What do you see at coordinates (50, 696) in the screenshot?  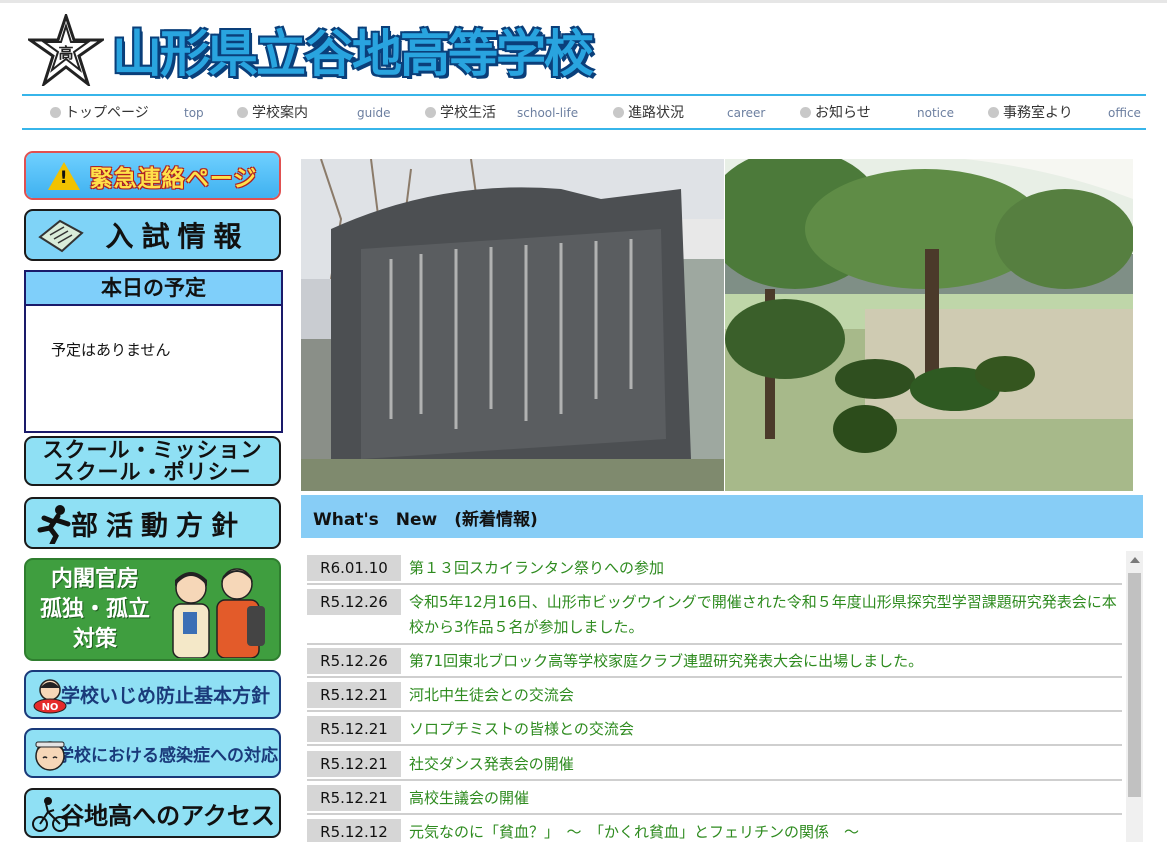 I see `no-bullying-icon: NO` at bounding box center [50, 696].